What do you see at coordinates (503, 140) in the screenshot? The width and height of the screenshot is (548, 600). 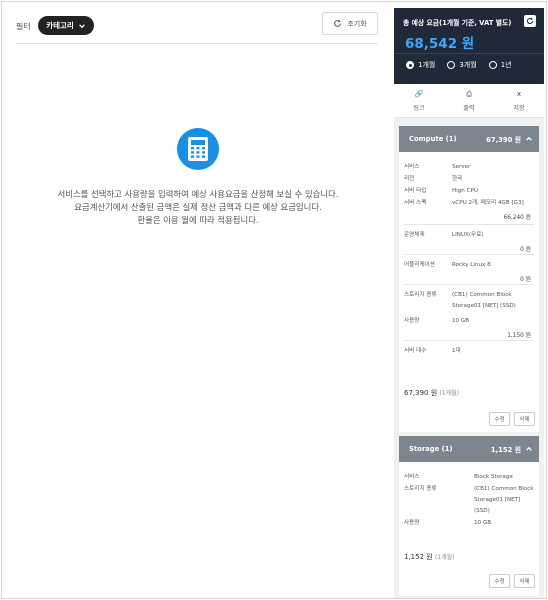 I see `card-price: 67,390 원` at bounding box center [503, 140].